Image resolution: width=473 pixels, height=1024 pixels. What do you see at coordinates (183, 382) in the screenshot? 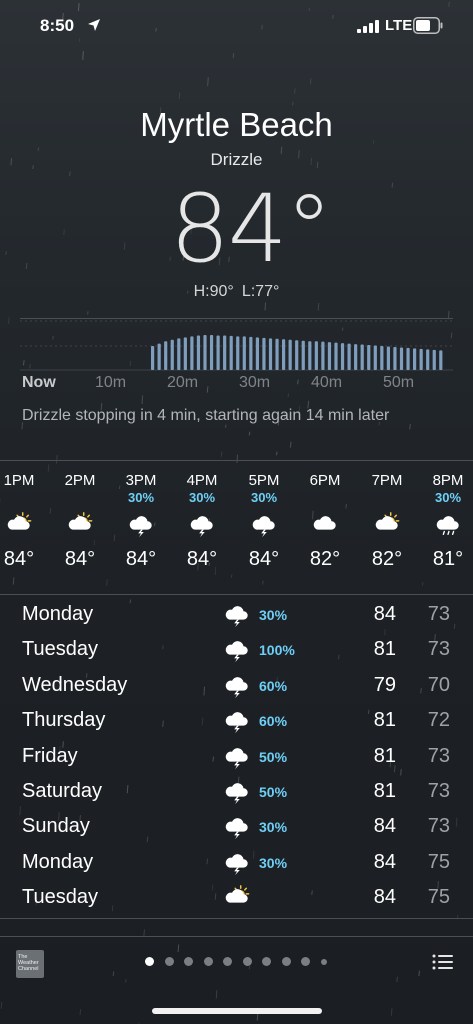
I see `minute-label: 20m` at bounding box center [183, 382].